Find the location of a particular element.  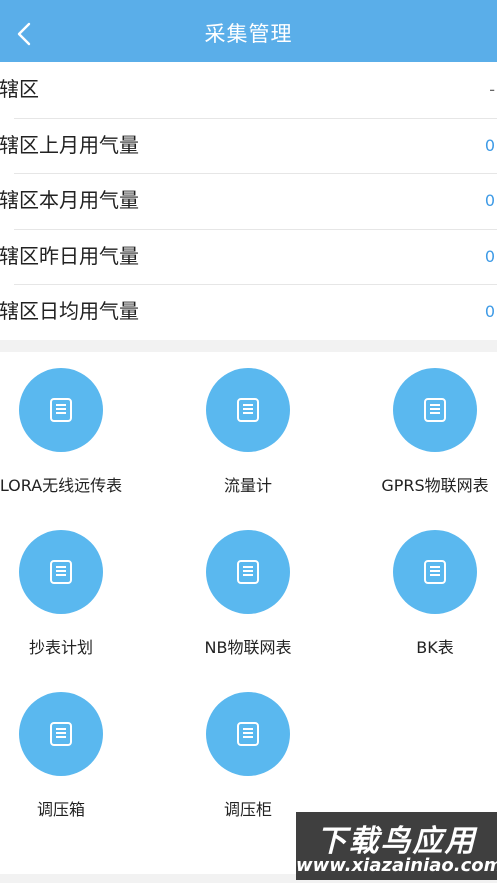

tile-label: 抄表计划 is located at coordinates (60, 647).